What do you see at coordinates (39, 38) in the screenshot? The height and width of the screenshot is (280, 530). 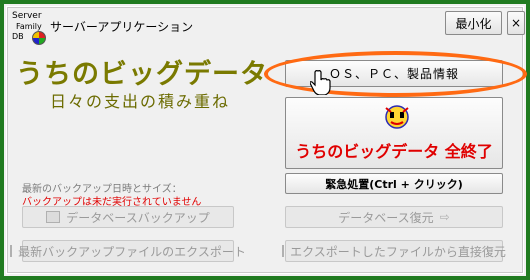 I see `logo-color-dot` at bounding box center [39, 38].